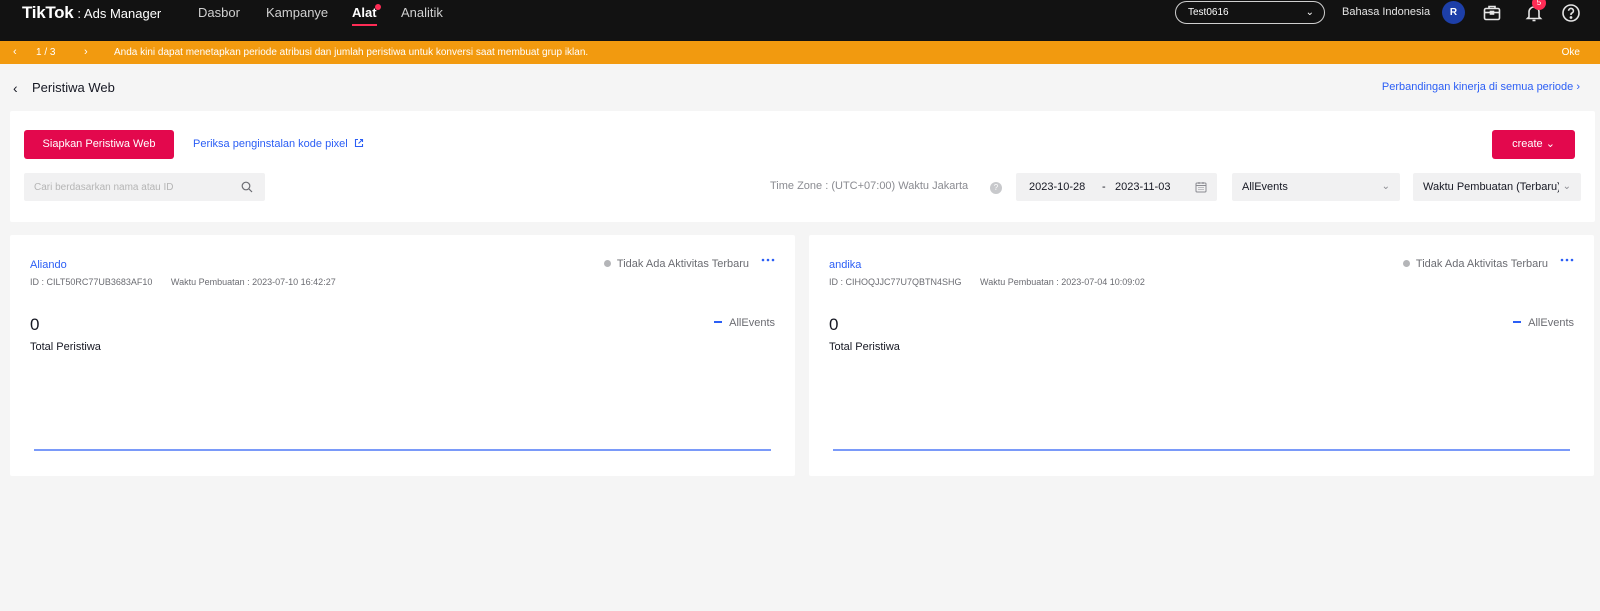 The width and height of the screenshot is (1600, 611). I want to click on date-start: 2023-10-28, so click(1057, 187).